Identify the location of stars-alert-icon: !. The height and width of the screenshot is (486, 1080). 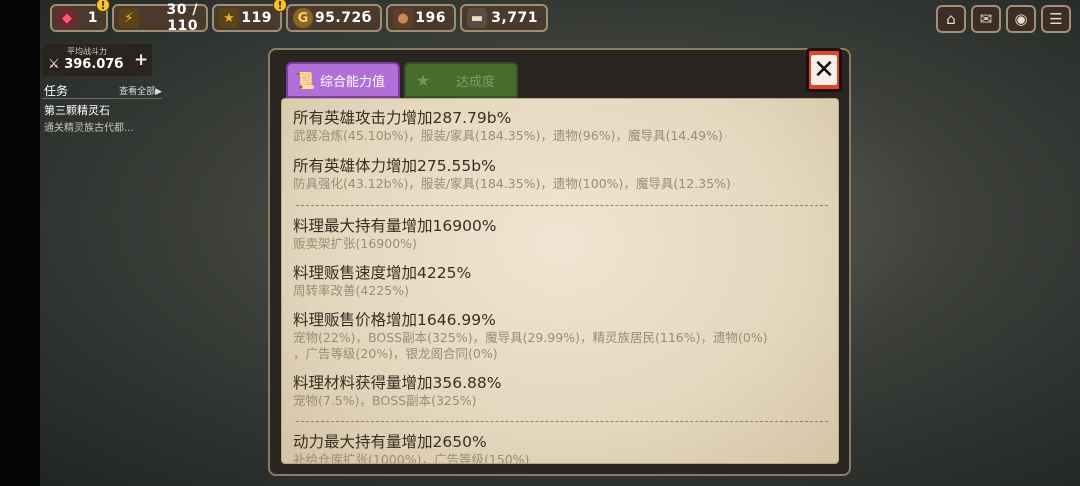
(280, 6).